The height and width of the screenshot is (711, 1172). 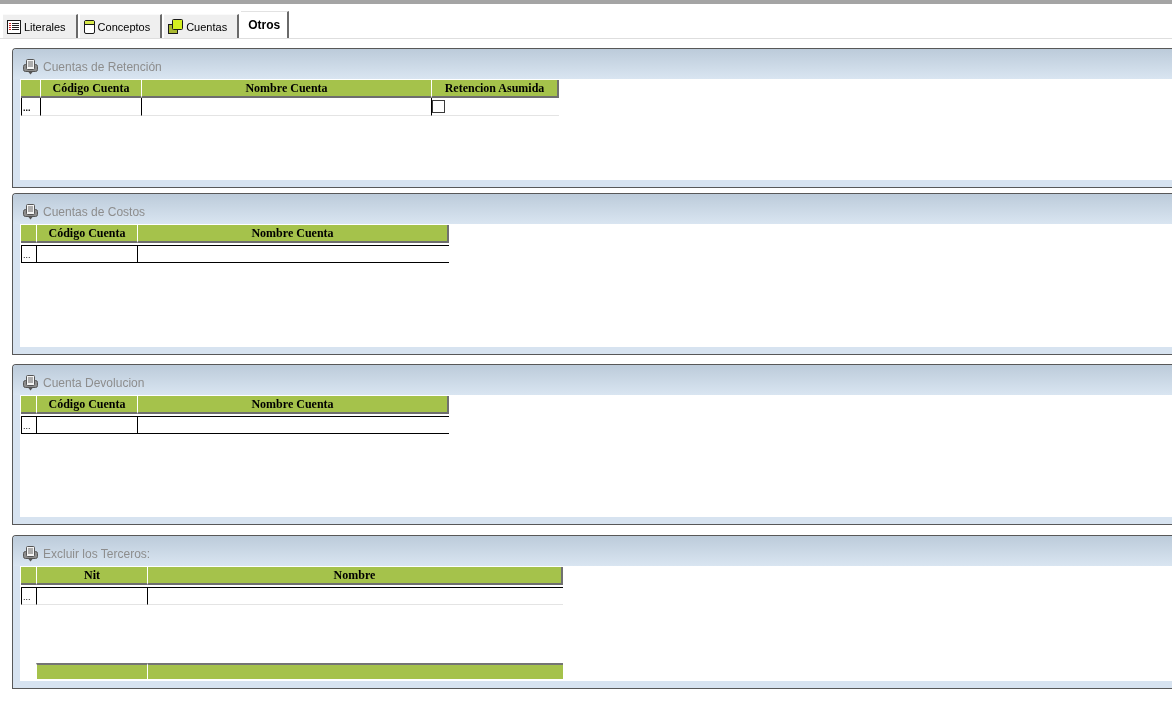 I want to click on jar-icon, so click(x=89, y=26).